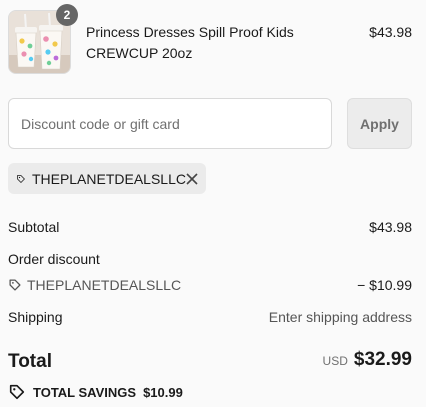  What do you see at coordinates (384, 285) in the screenshot?
I see `discount-amount: − $10.99` at bounding box center [384, 285].